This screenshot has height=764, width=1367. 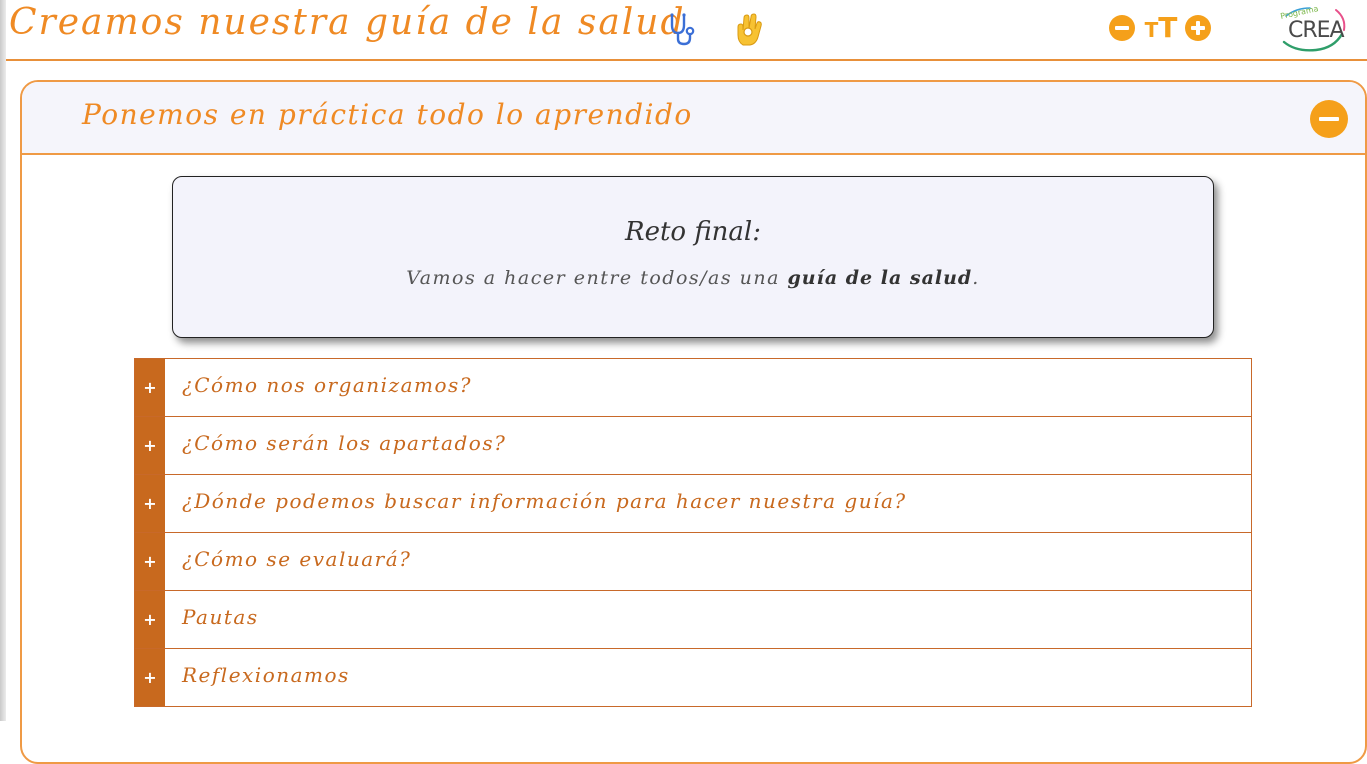 I want to click on window-edge, so click(x=3, y=360).